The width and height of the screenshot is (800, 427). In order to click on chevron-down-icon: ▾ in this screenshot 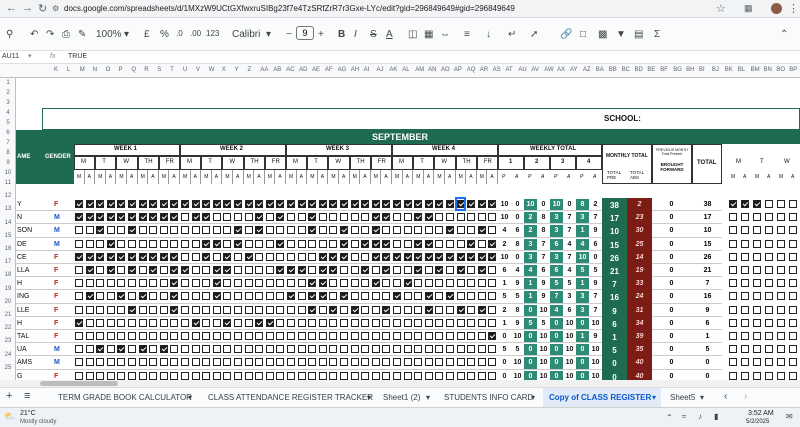, I will do `click(654, 397)`.